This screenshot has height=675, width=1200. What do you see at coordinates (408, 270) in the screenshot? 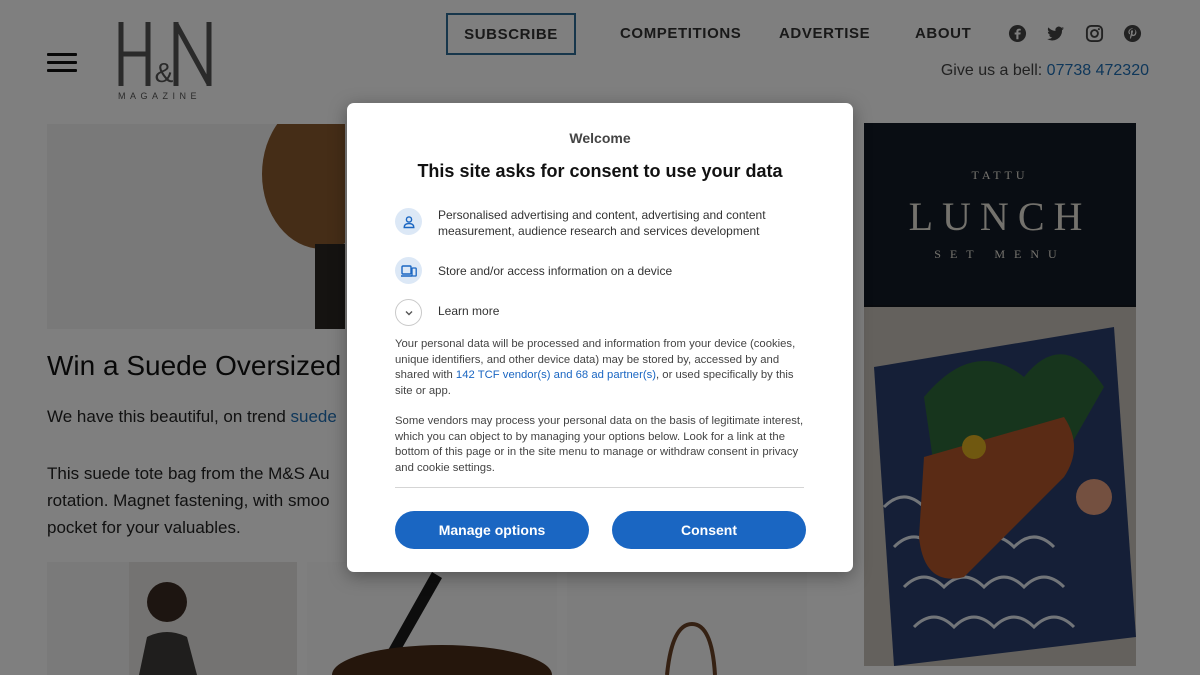
I see `devices-icon` at bounding box center [408, 270].